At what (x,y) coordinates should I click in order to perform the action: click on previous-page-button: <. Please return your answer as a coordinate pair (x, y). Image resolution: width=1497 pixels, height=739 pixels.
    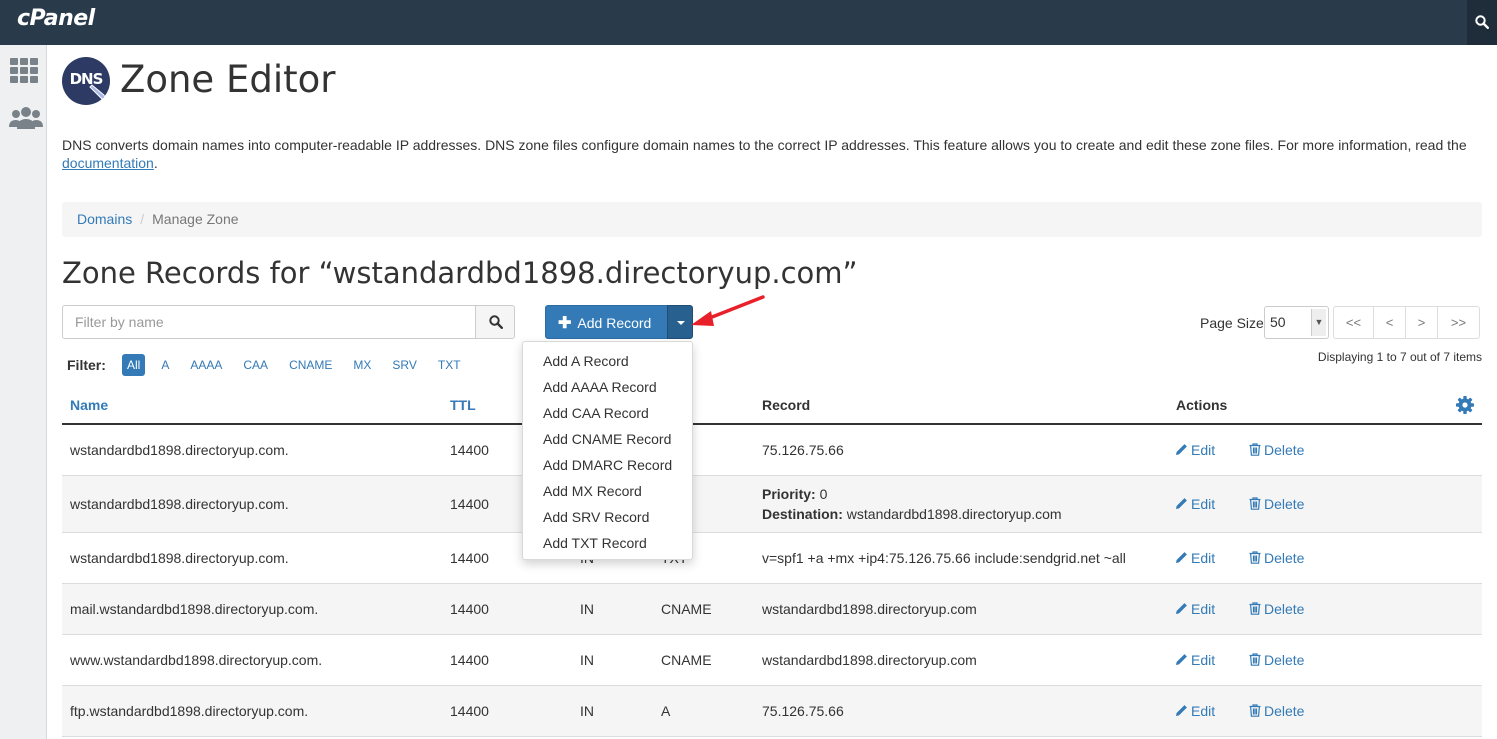
    Looking at the image, I should click on (1389, 322).